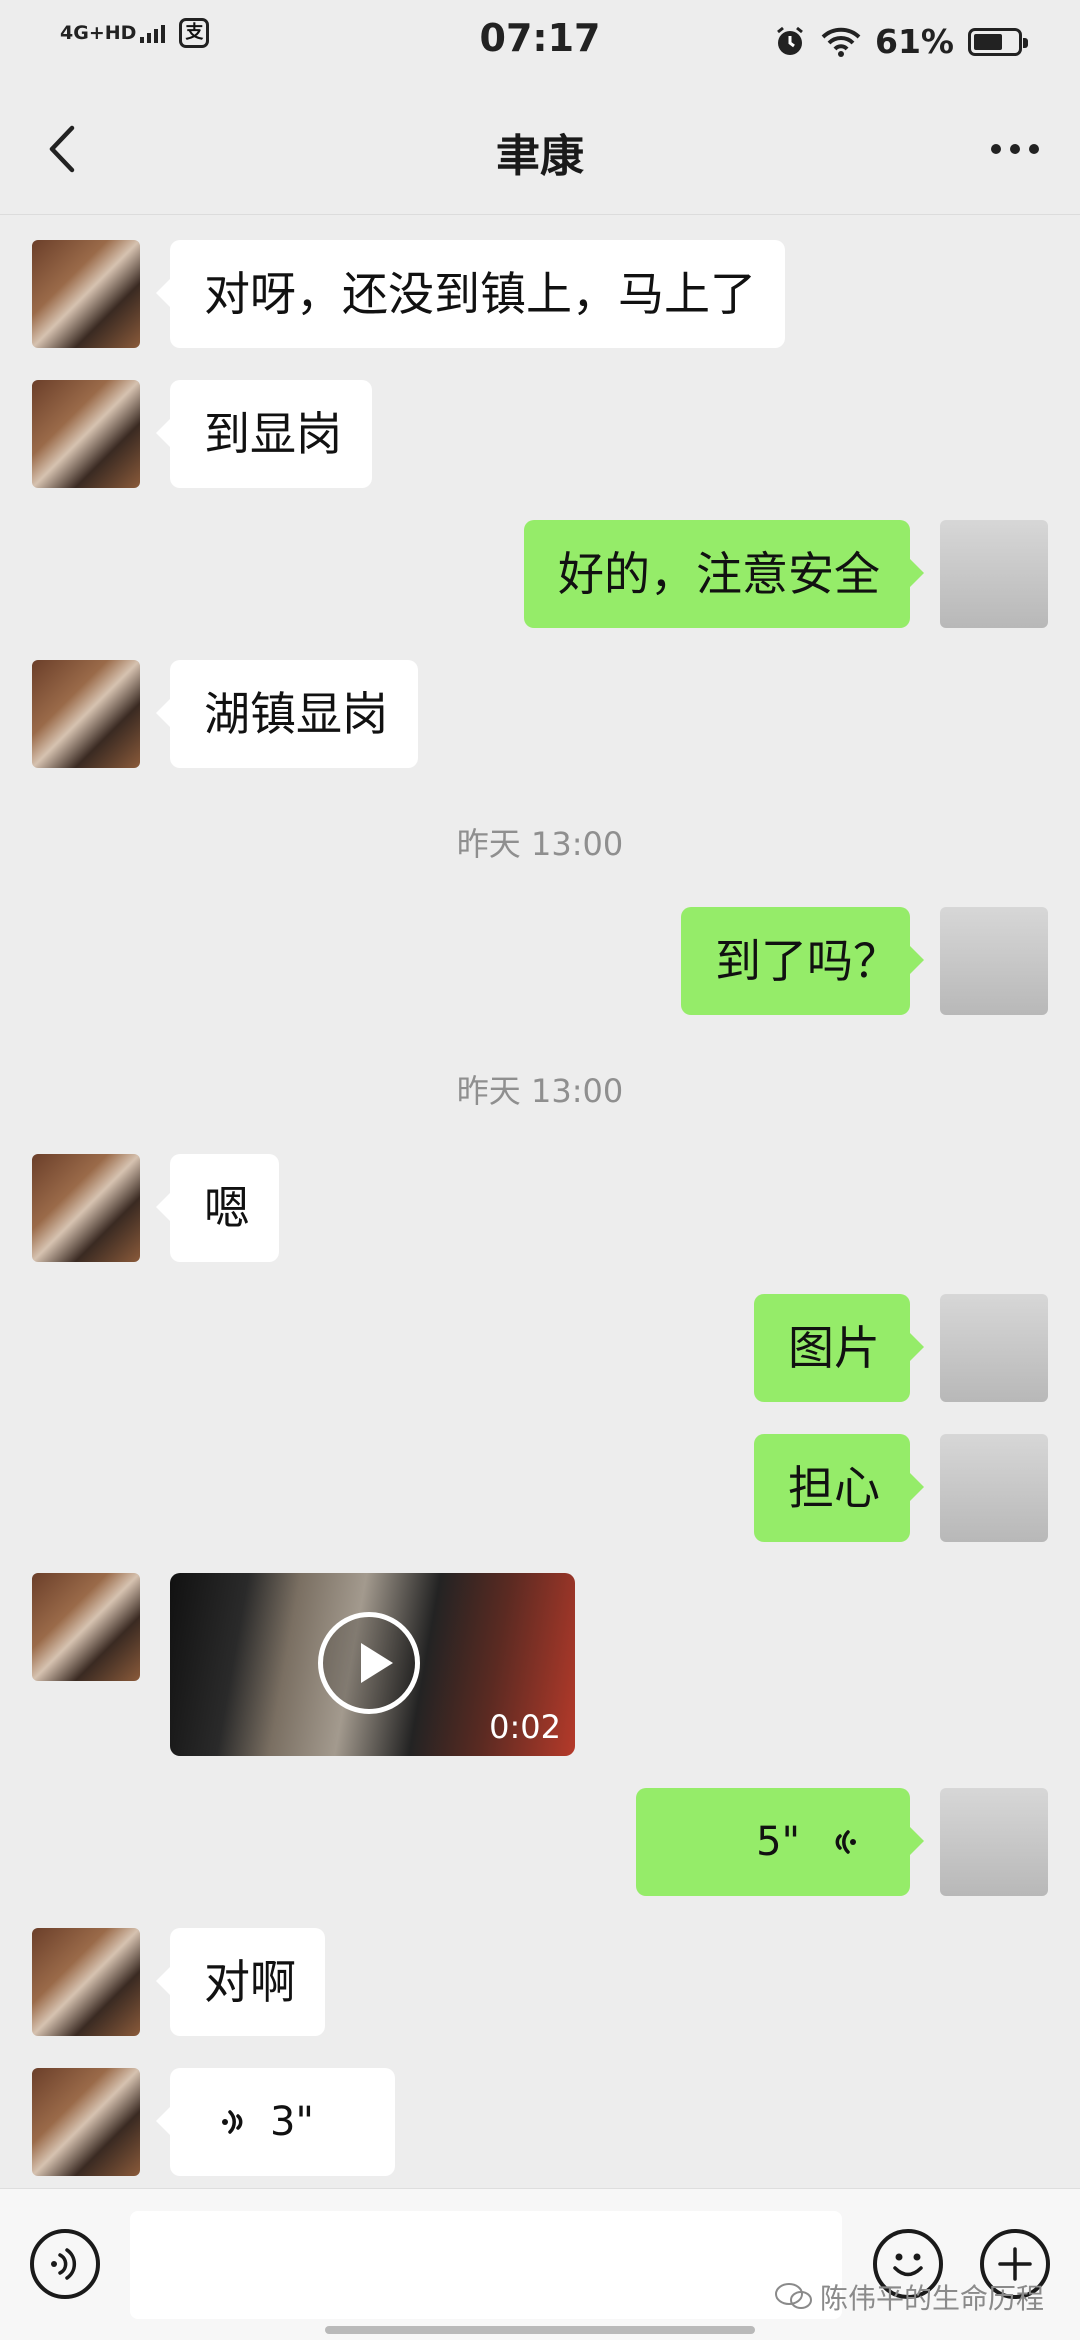 This screenshot has height=2340, width=1080. What do you see at coordinates (834, 1348) in the screenshot?
I see `message-text: 图片` at bounding box center [834, 1348].